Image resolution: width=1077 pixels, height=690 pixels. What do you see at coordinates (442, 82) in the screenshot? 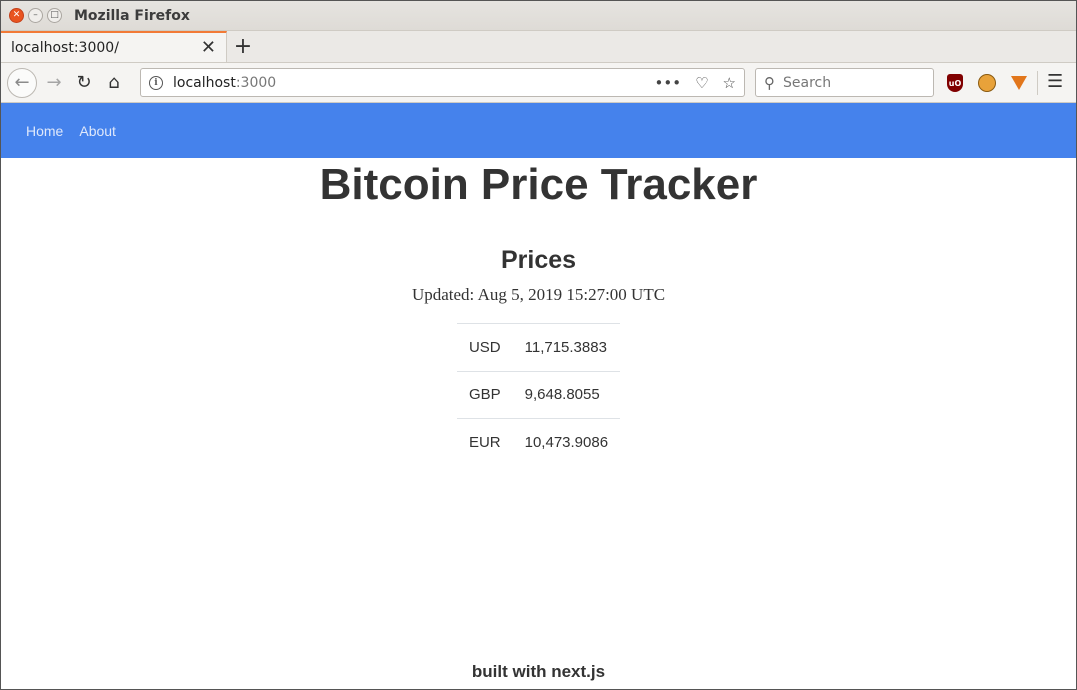
I see `url-bar: i localhost:3000 ••• ♡ ☆` at bounding box center [442, 82].